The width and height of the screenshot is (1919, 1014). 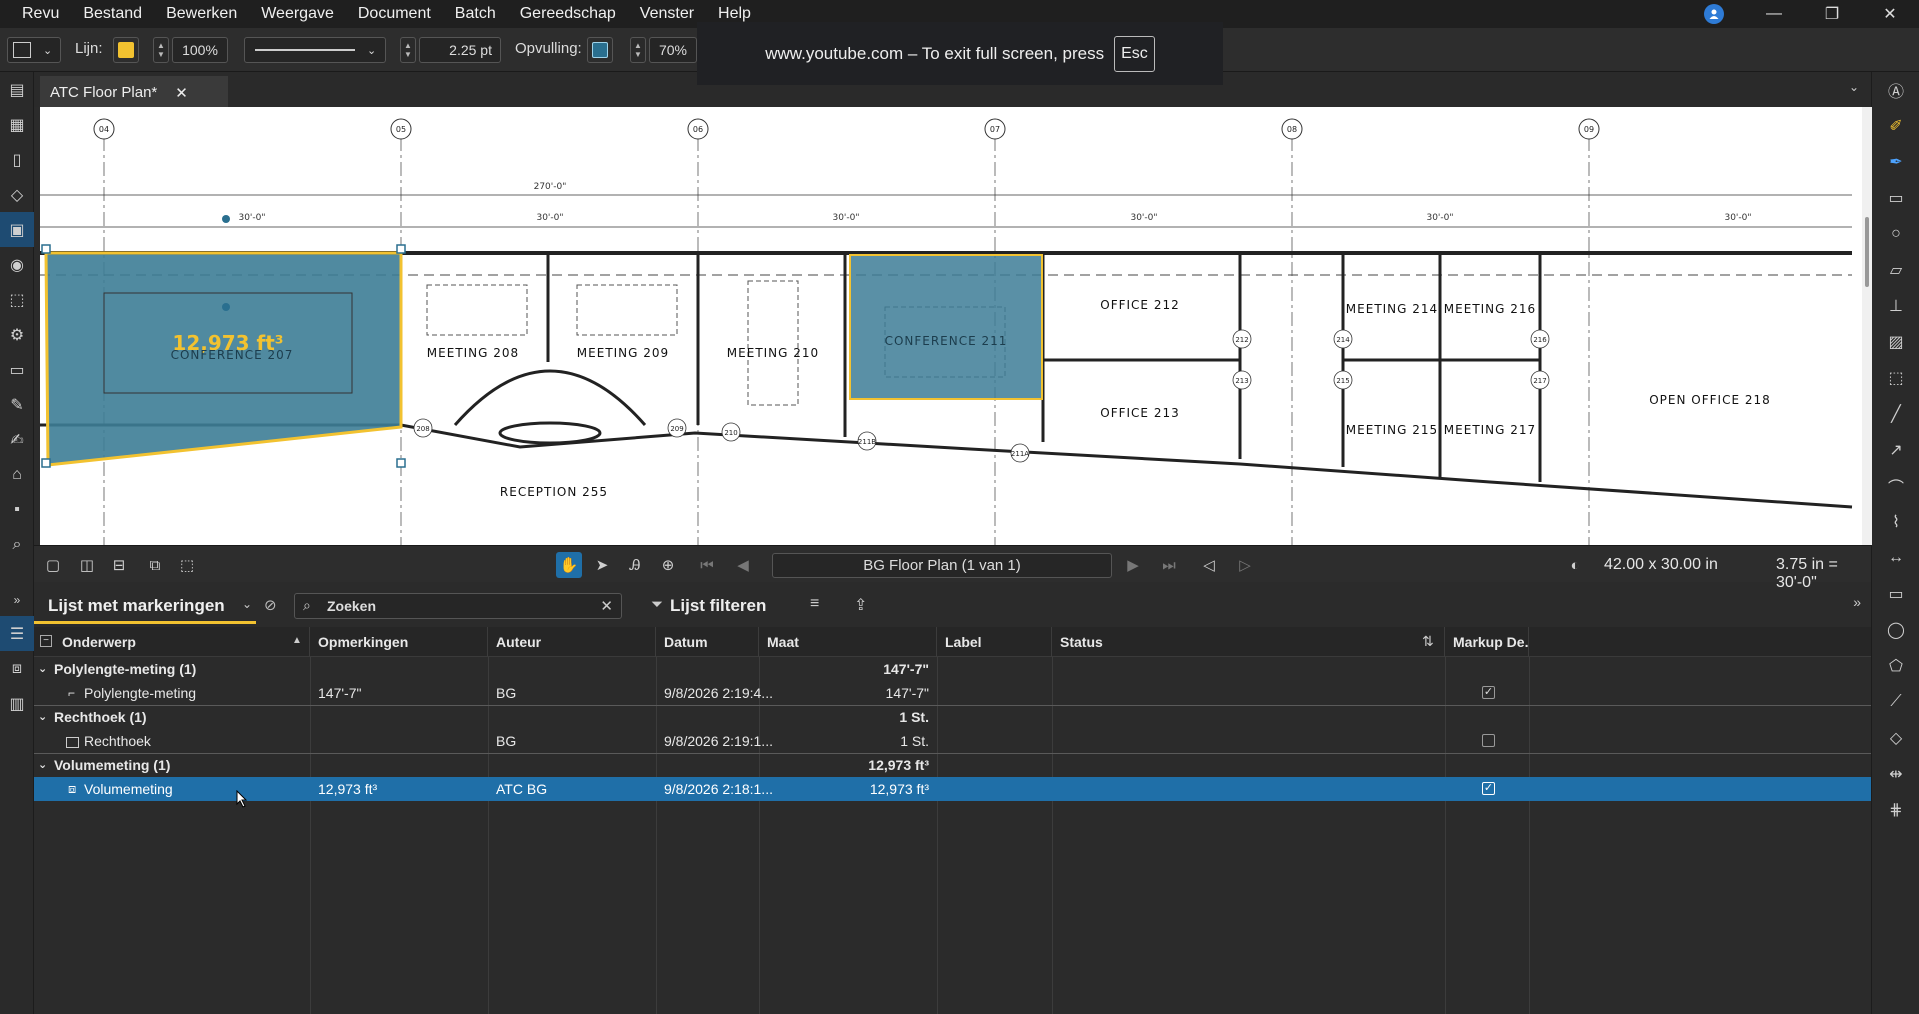 I want to click on note-icon: ▱, so click(x=1895, y=270).